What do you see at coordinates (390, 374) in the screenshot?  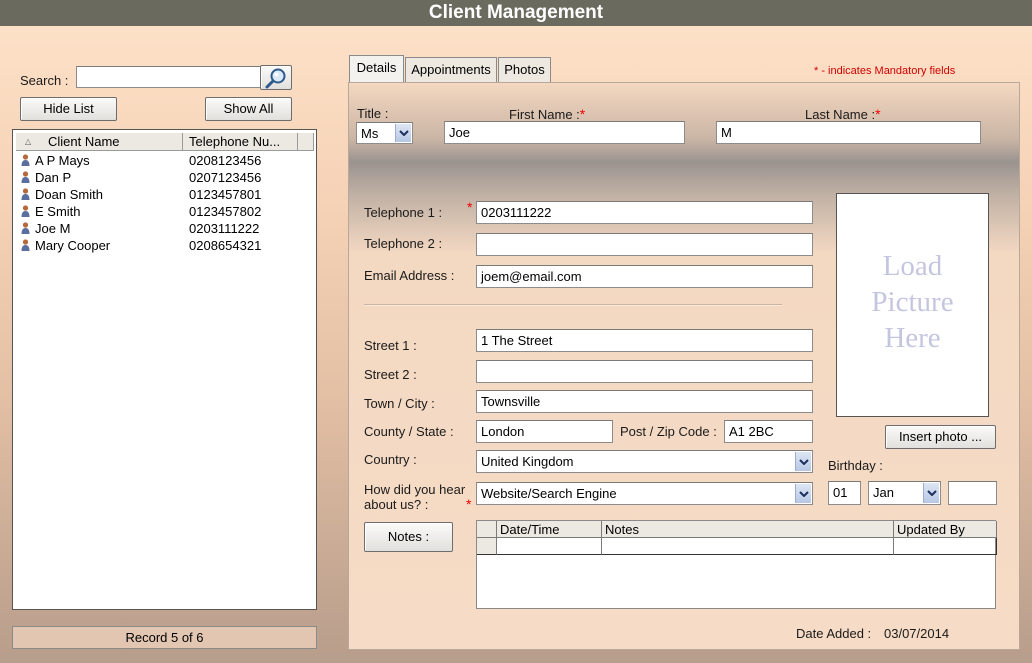 I see `street2-label: Street 2 :` at bounding box center [390, 374].